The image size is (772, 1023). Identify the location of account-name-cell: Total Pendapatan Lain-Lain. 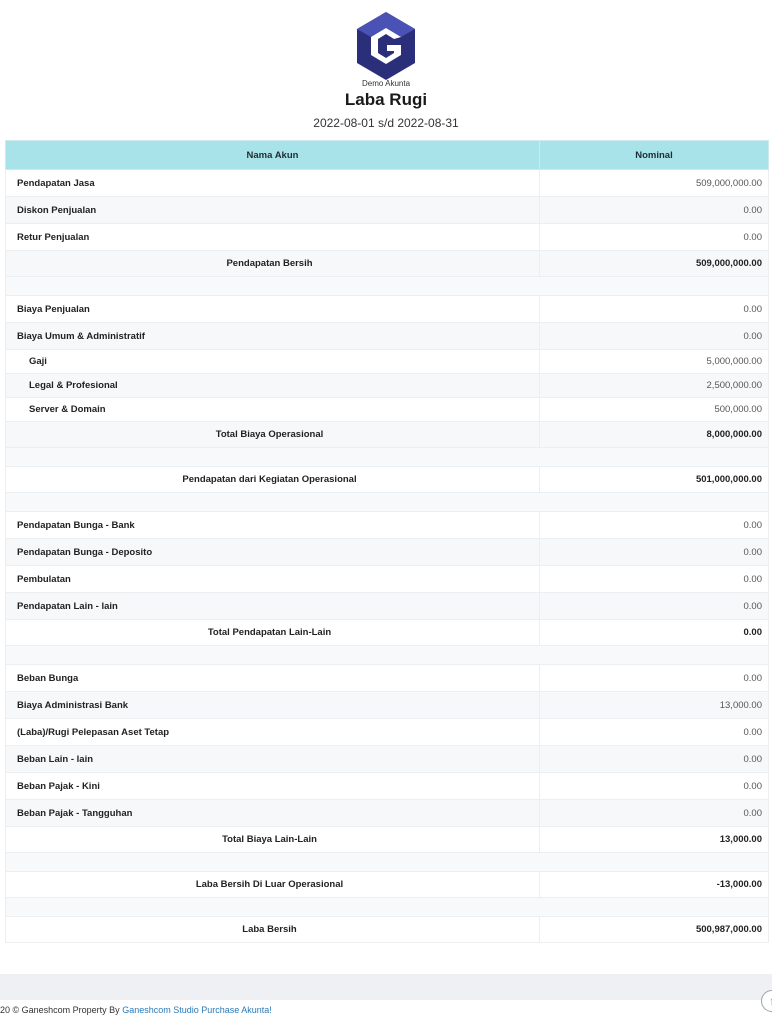
(272, 632).